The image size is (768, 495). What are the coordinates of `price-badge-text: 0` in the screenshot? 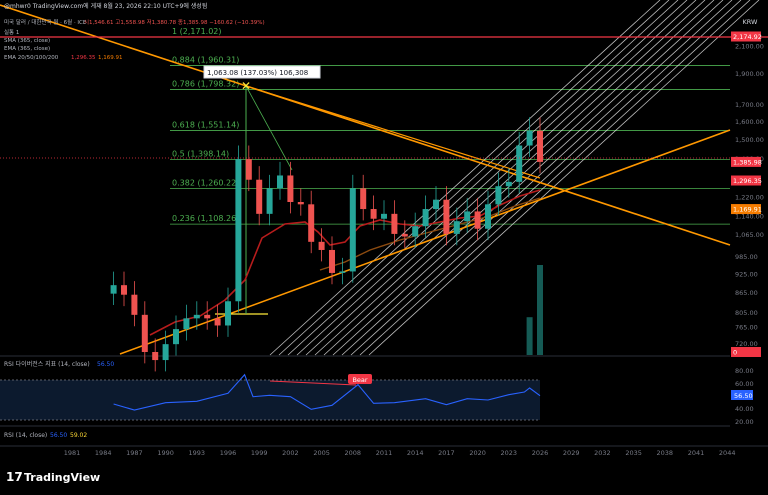 It's located at (735, 353).